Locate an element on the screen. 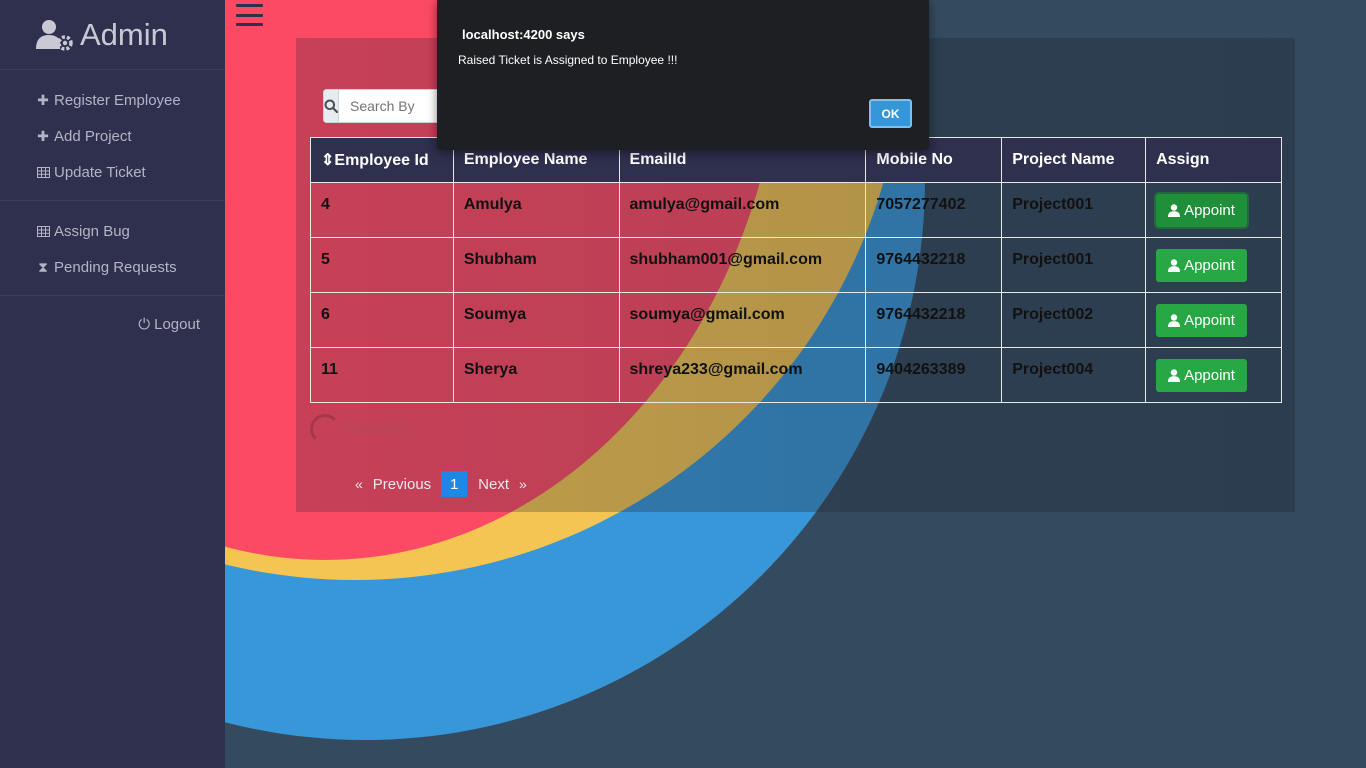 This screenshot has width=1366, height=768. cell-name: Soumya is located at coordinates (536, 320).